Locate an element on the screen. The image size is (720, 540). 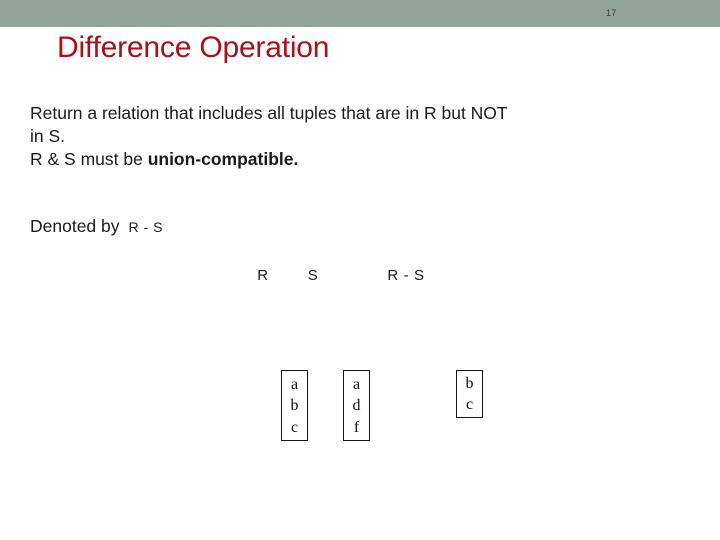
body-line-3: R & S must be union-compatible. is located at coordinates (362, 159).